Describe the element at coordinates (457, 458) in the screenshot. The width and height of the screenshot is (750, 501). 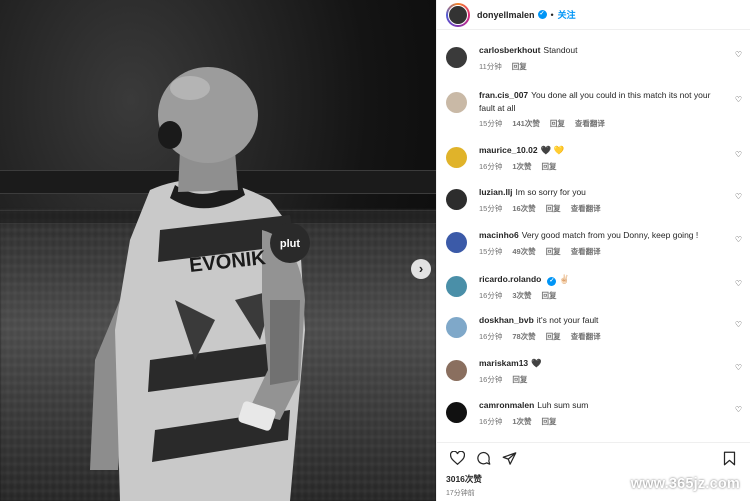
I see `heart-outline-icon` at that location.